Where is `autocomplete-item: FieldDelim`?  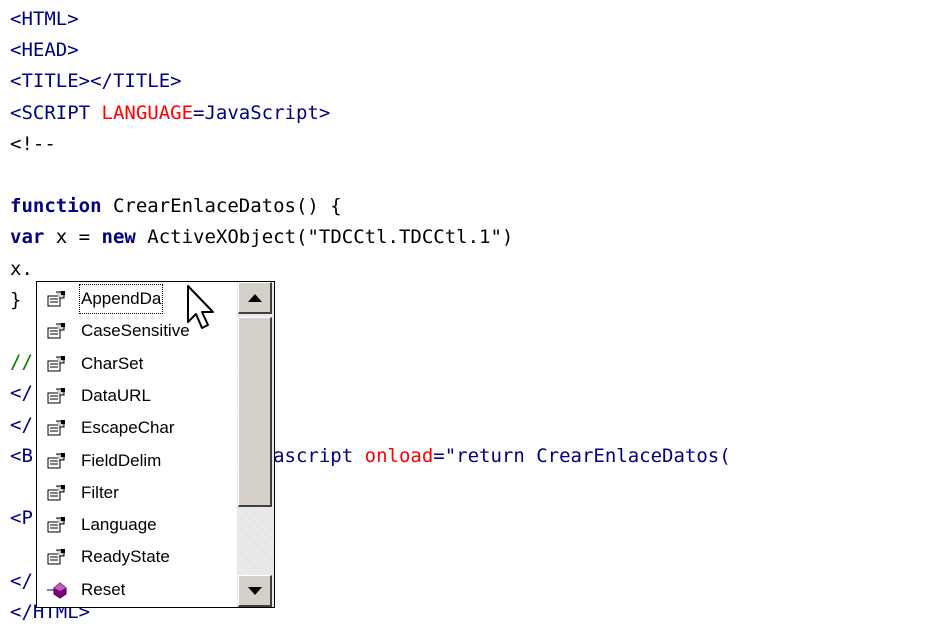
autocomplete-item: FieldDelim is located at coordinates (137, 461).